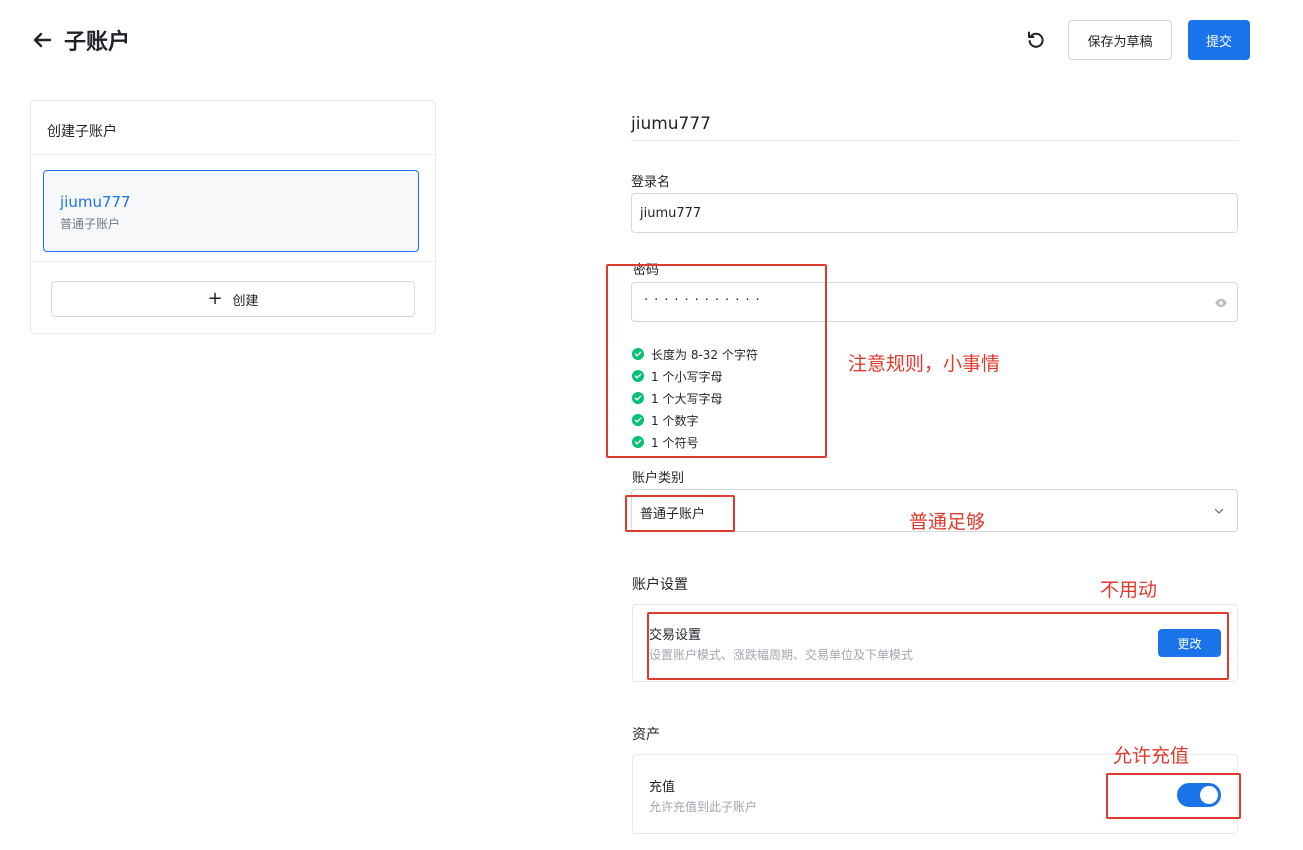 This screenshot has height=850, width=1303. I want to click on annotation-password-note: 注意规则，小事情, so click(924, 364).